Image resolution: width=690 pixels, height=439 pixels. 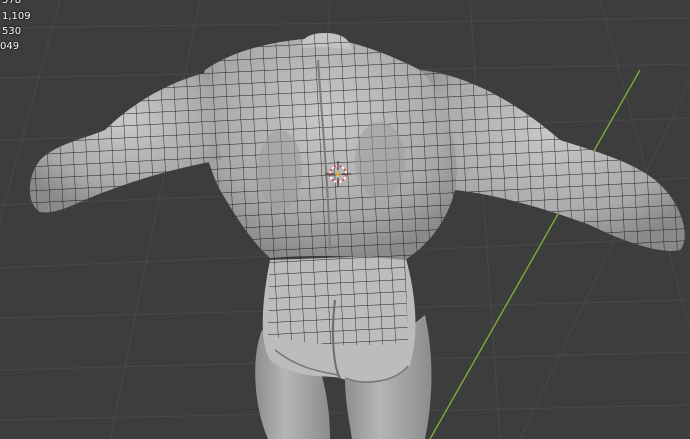 What do you see at coordinates (10, 46) in the screenshot?
I see `stat-value: 049` at bounding box center [10, 46].